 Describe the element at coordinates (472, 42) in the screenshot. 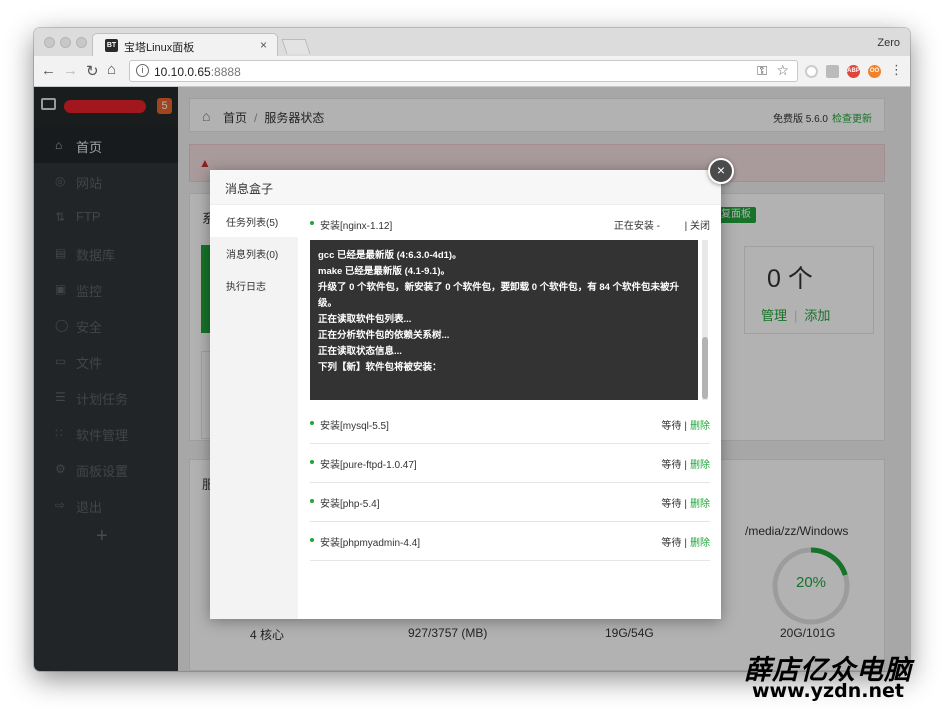

I see `tab-strip: BT 宝塔Linux面板 × Zero` at that location.